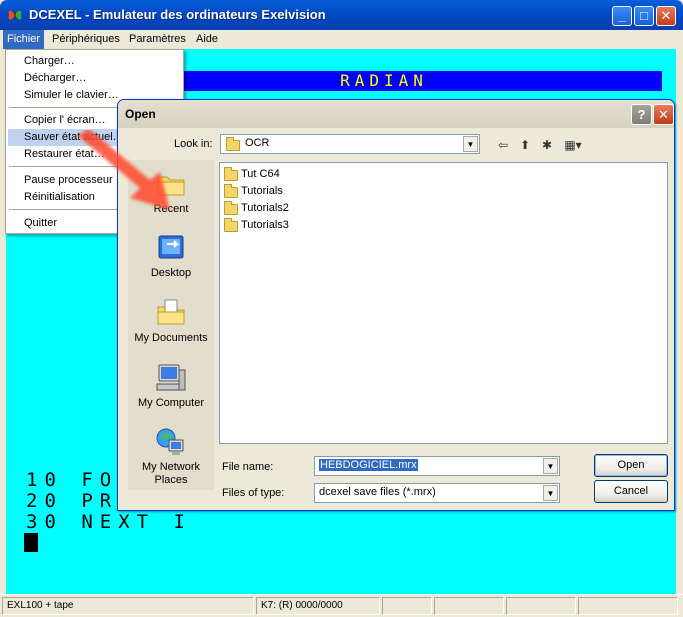  I want to click on open-button: Open, so click(631, 465).